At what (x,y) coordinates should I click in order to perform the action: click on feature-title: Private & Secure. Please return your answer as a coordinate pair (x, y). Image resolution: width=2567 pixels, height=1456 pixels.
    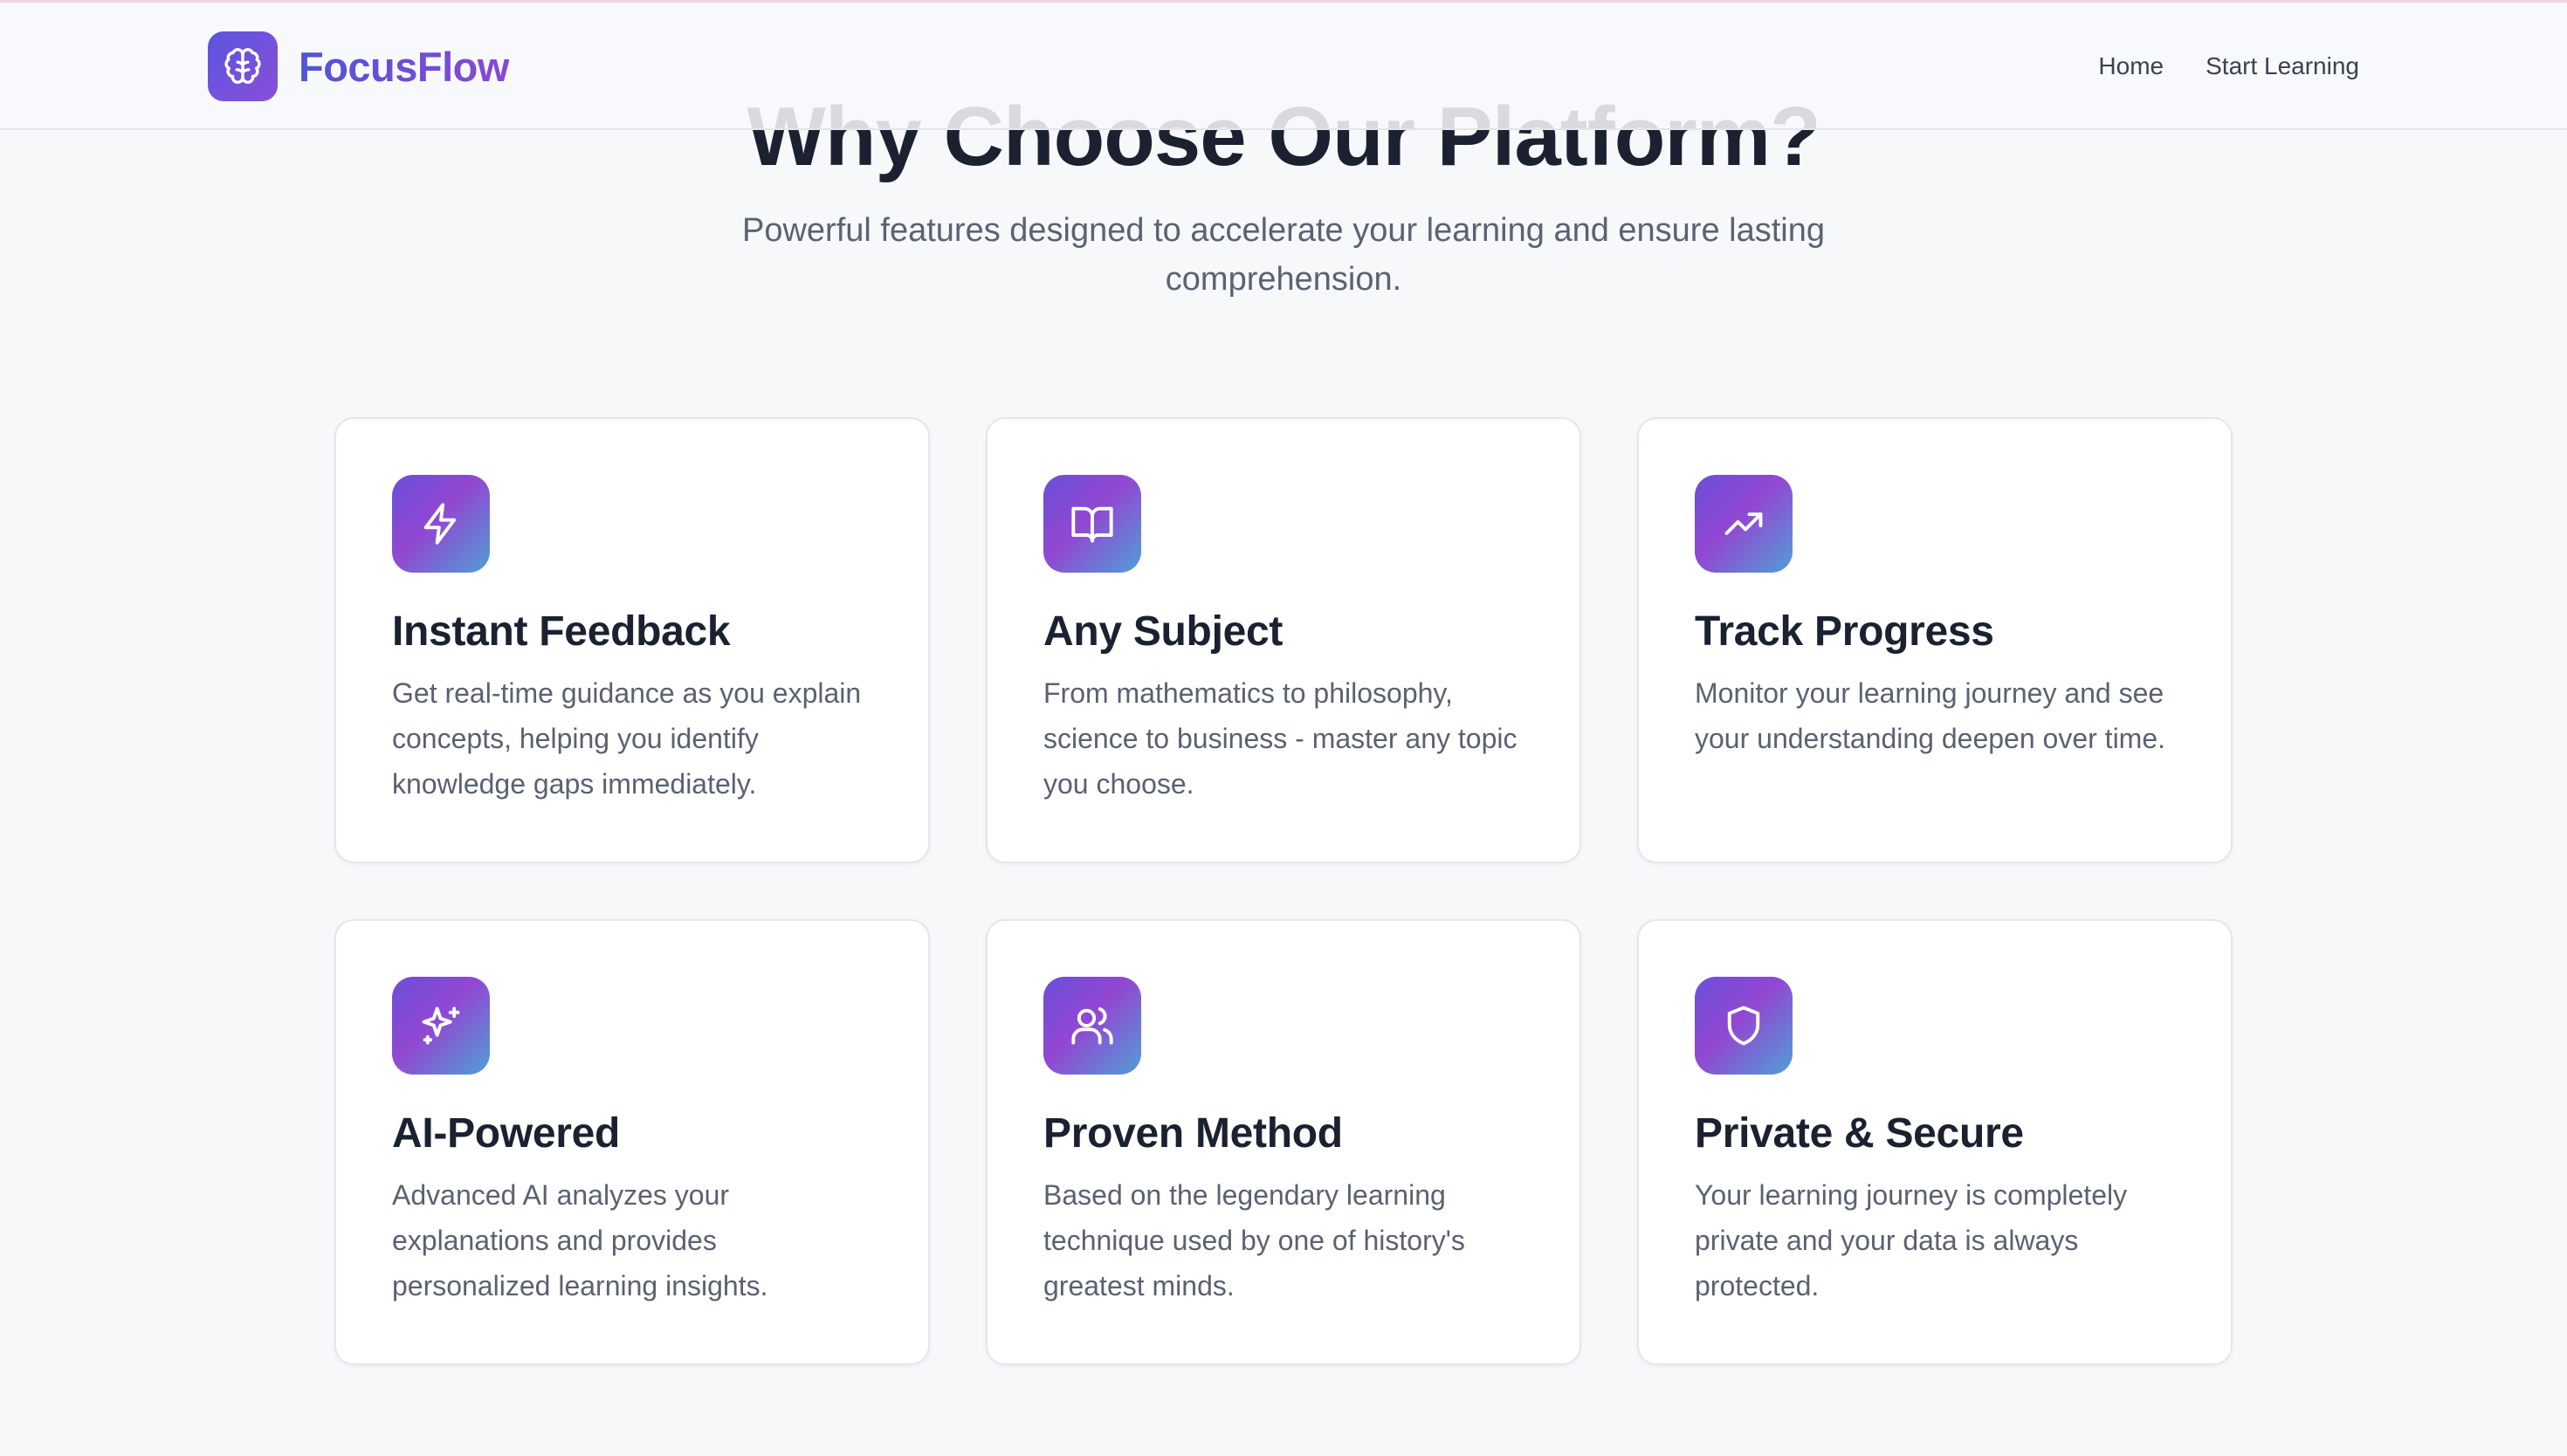
    Looking at the image, I should click on (1859, 1133).